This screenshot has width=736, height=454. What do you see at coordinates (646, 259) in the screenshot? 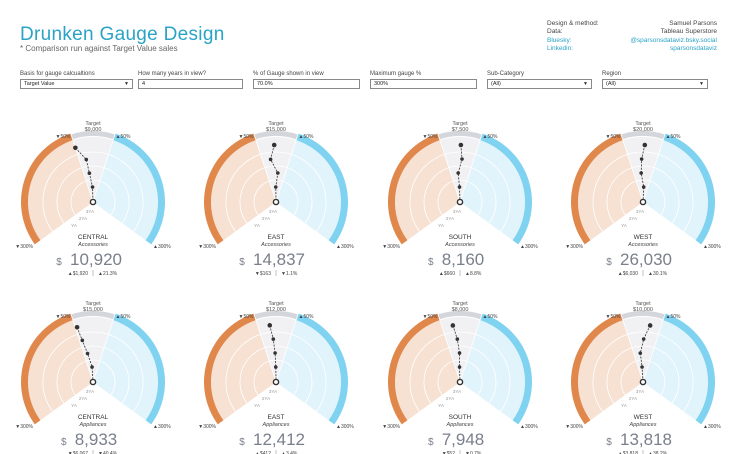
I see `gauge-sales-value: 26,030` at bounding box center [646, 259].